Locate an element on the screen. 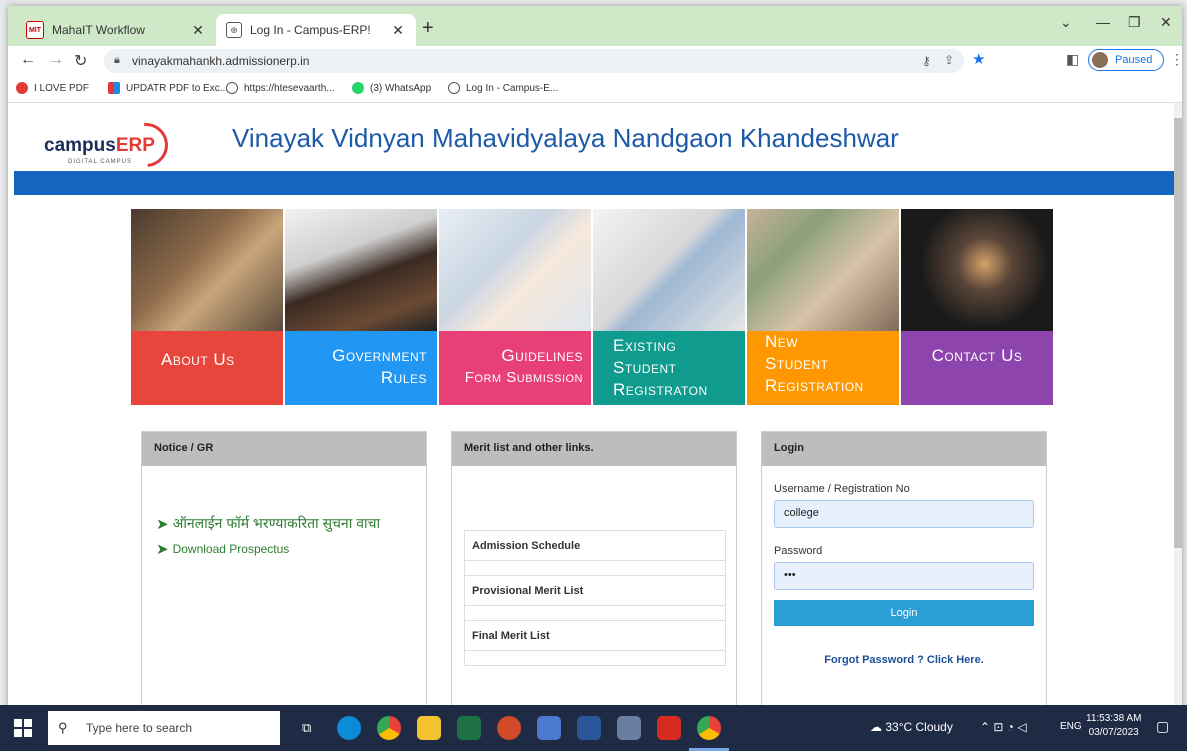 The height and width of the screenshot is (751, 1187). excel-icon is located at coordinates (469, 728).